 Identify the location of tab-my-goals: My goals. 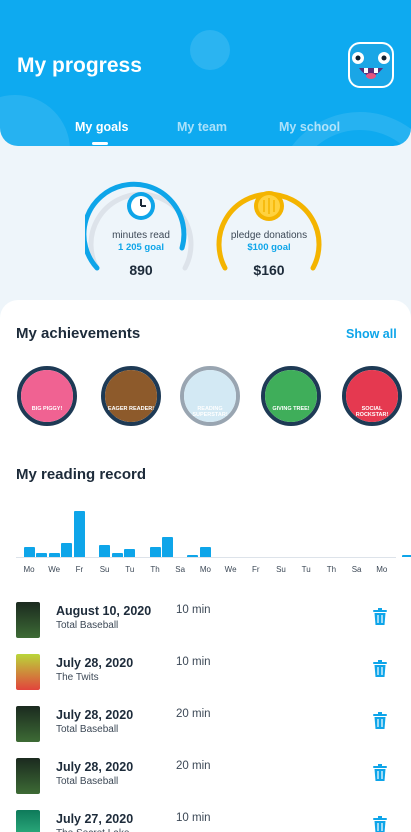
(102, 127).